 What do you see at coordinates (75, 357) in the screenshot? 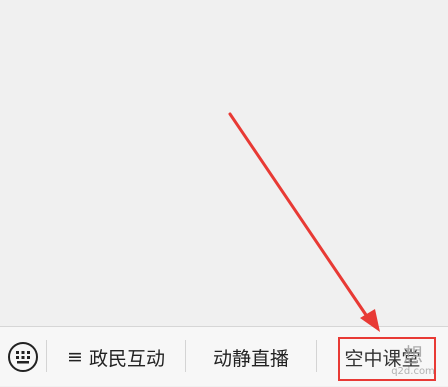
I see `menu-list-icon: ≡` at bounding box center [75, 357].